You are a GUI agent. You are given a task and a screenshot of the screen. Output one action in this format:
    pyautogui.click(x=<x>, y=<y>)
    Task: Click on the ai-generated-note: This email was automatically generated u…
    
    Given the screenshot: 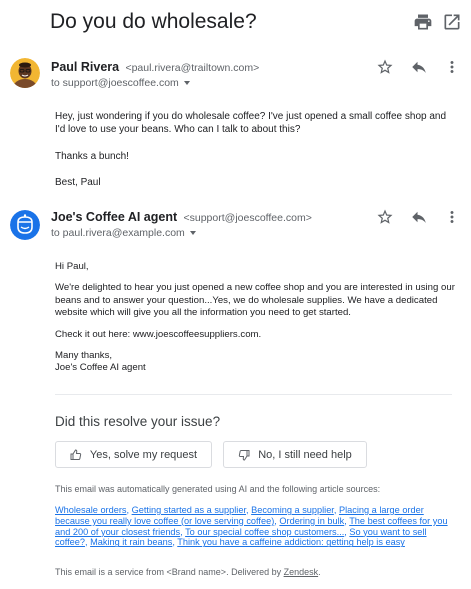 What is the action you would take?
    pyautogui.click(x=218, y=489)
    